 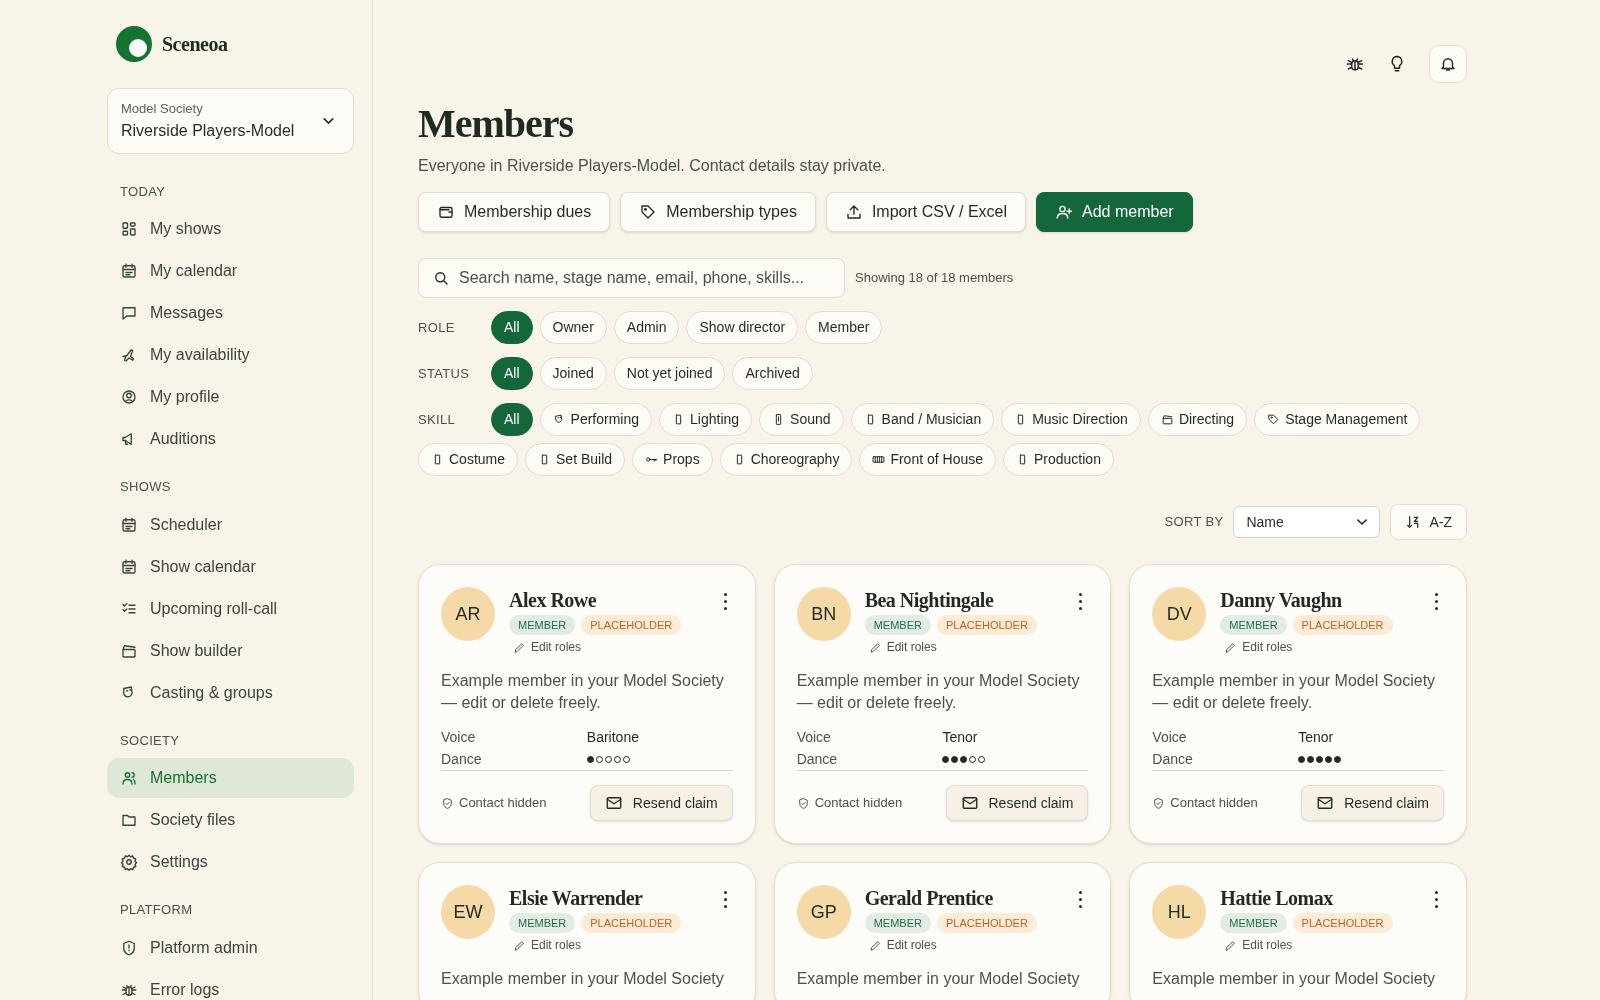 What do you see at coordinates (742, 327) in the screenshot?
I see `filter-chip: Show director` at bounding box center [742, 327].